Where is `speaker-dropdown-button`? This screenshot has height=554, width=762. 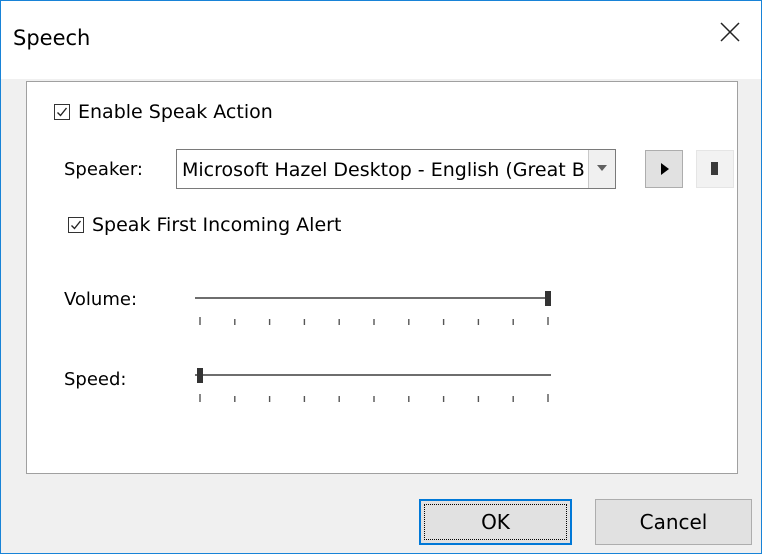 speaker-dropdown-button is located at coordinates (601, 169).